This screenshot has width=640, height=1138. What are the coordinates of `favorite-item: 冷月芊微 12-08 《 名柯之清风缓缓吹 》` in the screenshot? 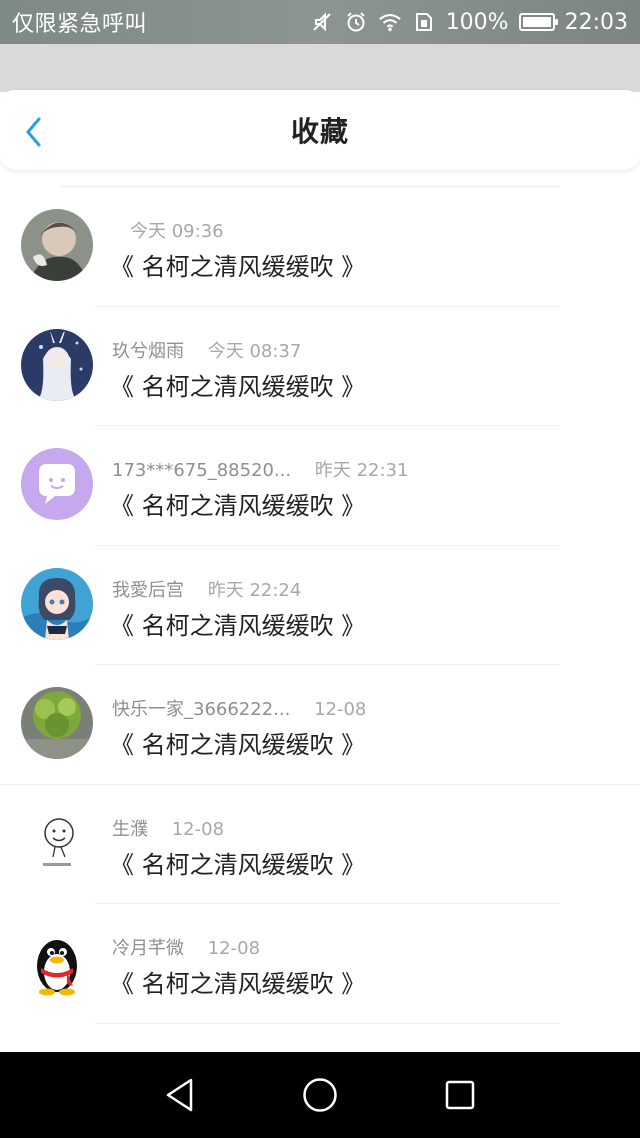 It's located at (320, 964).